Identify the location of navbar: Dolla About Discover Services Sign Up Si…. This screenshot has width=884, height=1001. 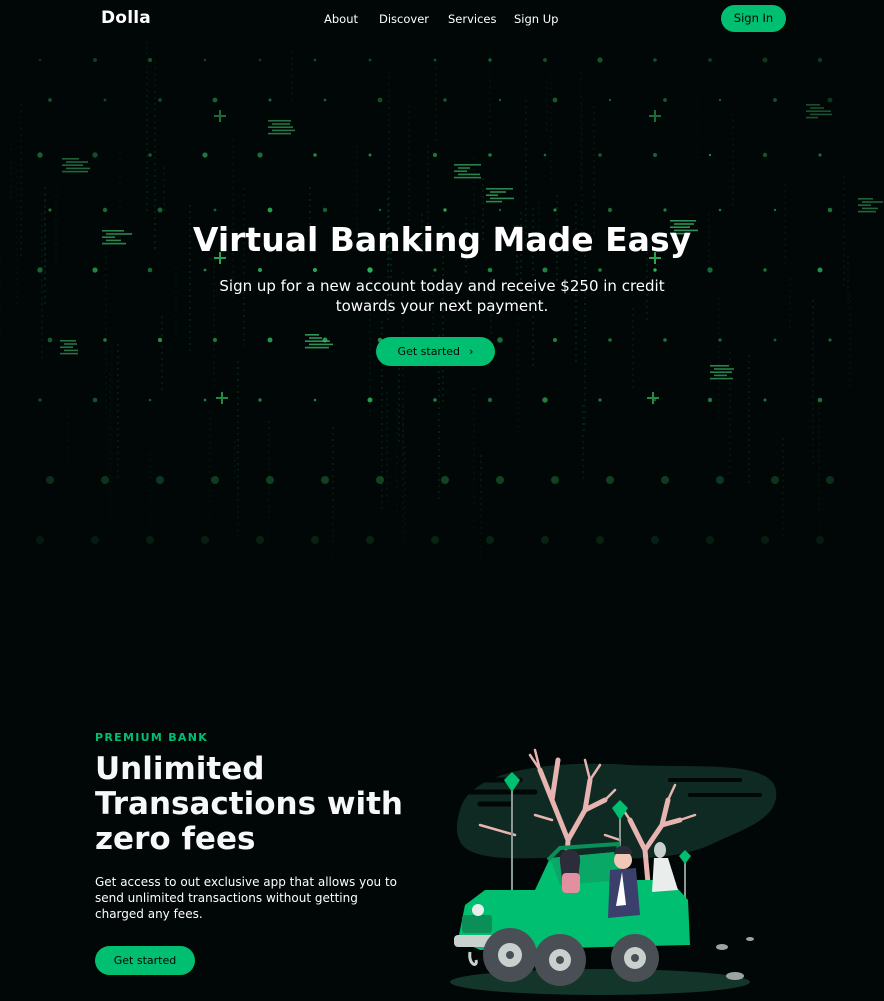
(442, 20).